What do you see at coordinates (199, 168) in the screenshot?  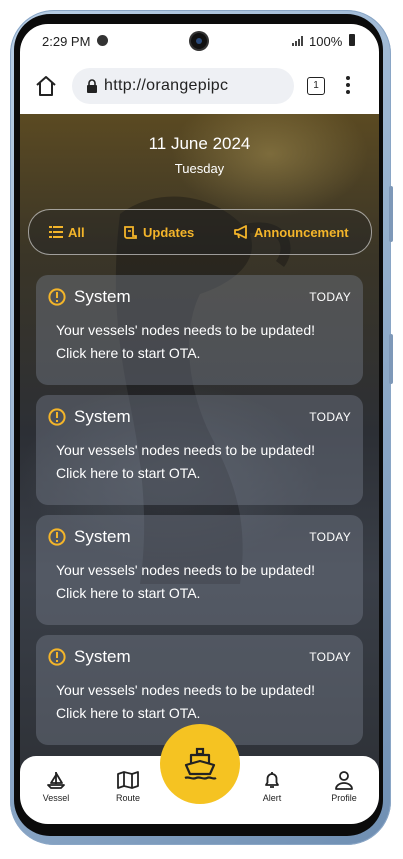 I see `current-weekday: Tuesday` at bounding box center [199, 168].